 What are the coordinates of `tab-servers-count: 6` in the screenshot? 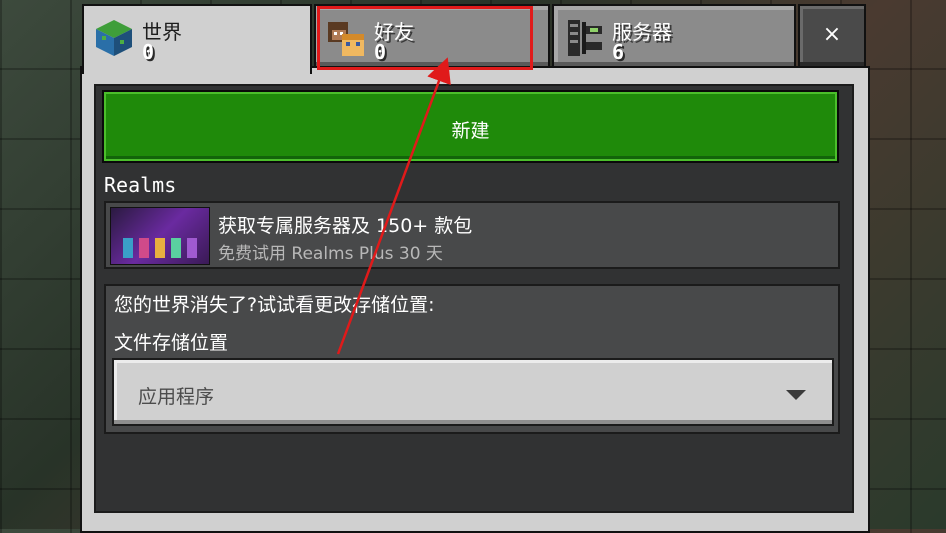 It's located at (618, 52).